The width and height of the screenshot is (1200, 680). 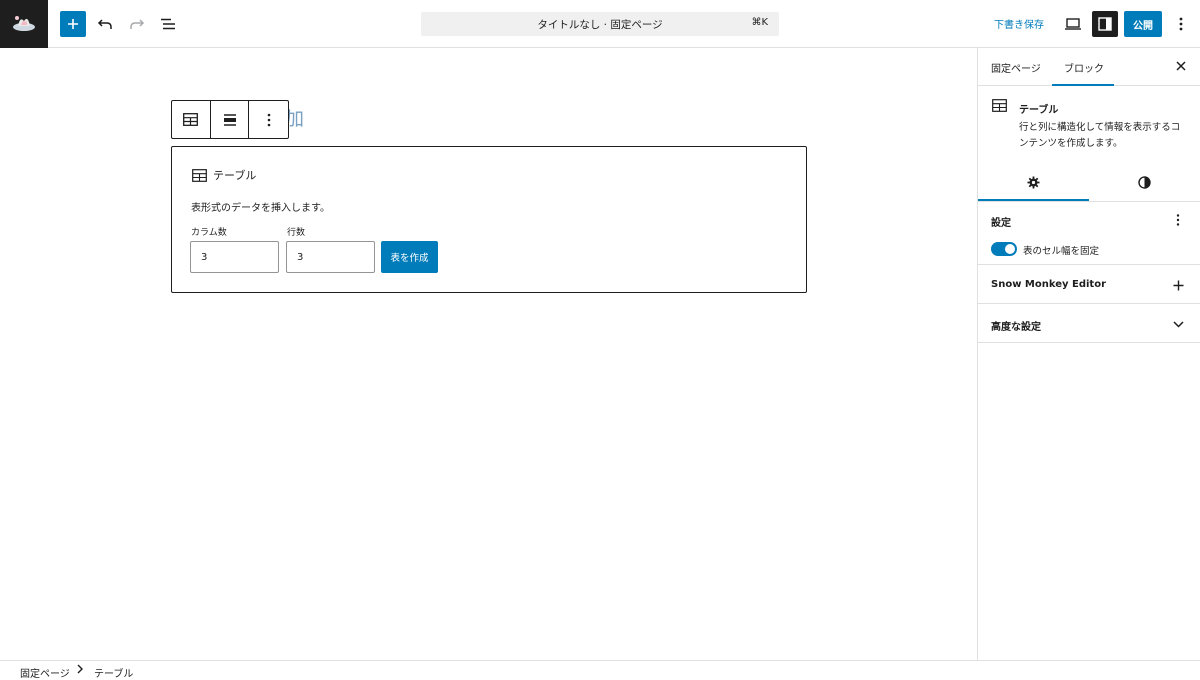 I want to click on rows-input: 3, so click(x=330, y=257).